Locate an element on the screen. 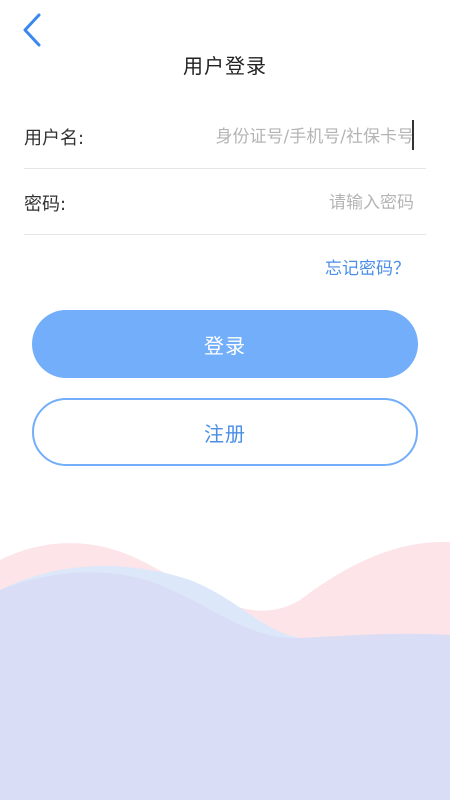 This screenshot has height=800, width=450. username-row: 用户名: is located at coordinates (225, 137).